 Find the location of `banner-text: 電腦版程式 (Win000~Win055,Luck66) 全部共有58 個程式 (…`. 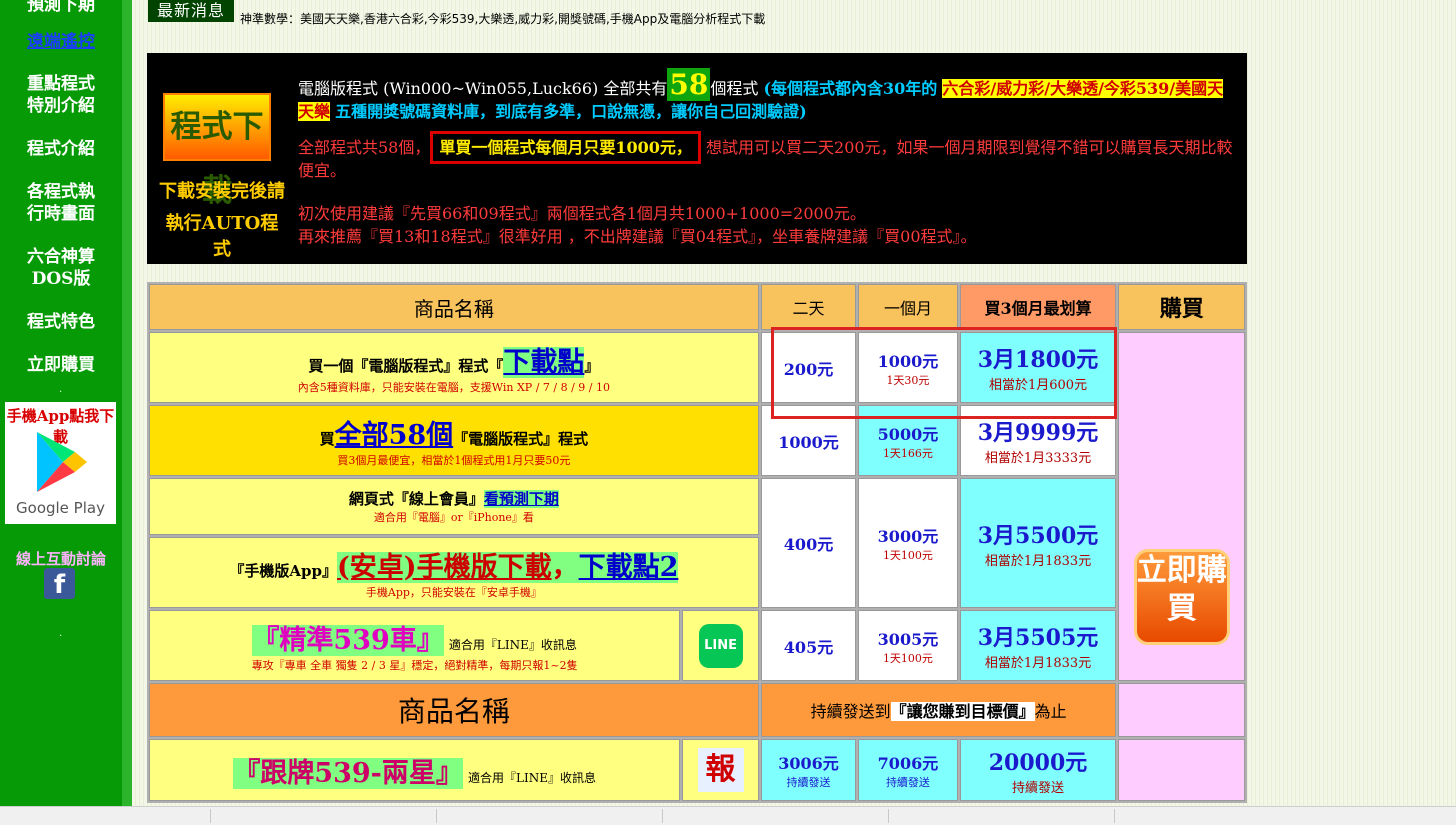

banner-text: 電腦版程式 (Win000~Win055,Luck66) 全部共有58 個程式 (… is located at coordinates (765, 158).